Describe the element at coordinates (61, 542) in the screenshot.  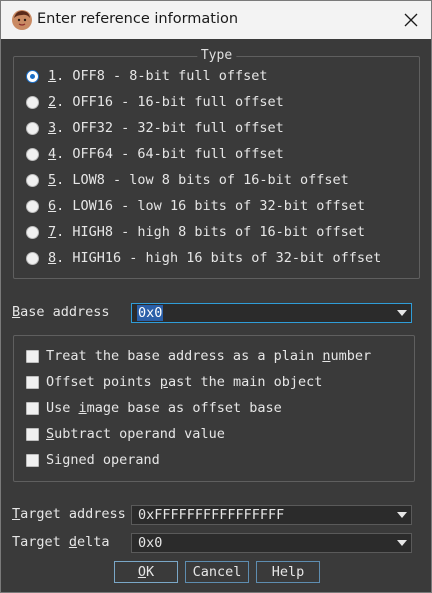
I see `target-delta-label: Target delta` at that location.